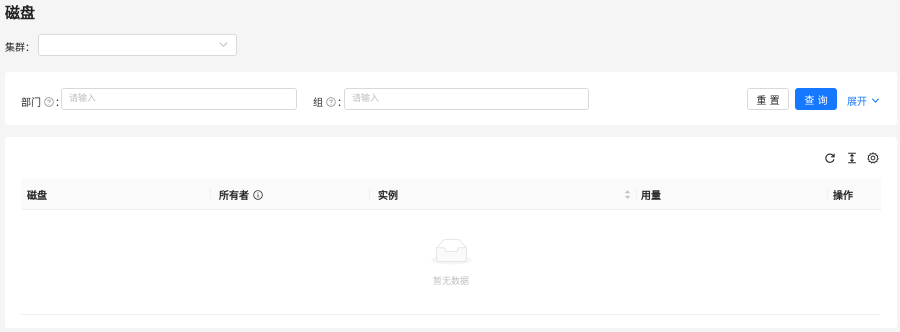 This screenshot has height=332, width=900. Describe the element at coordinates (873, 158) in the screenshot. I see `setting-icon` at that location.